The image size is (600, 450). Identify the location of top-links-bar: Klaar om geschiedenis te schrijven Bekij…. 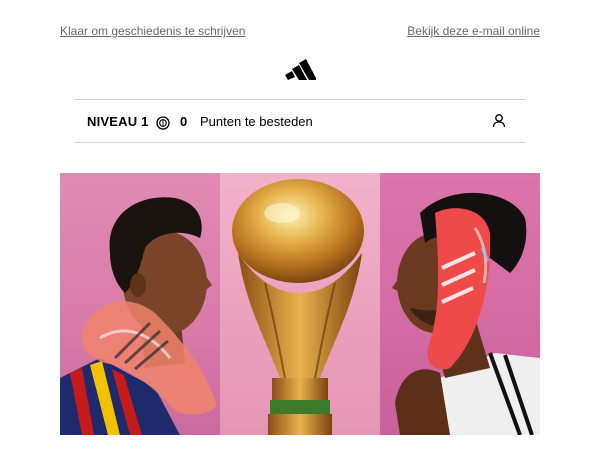
(300, 32).